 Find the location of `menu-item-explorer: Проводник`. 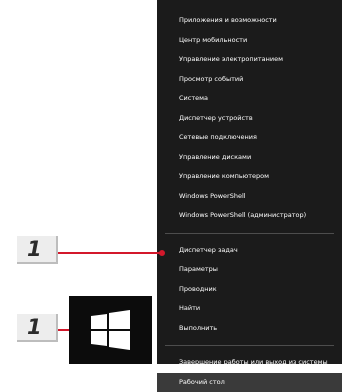

menu-item-explorer: Проводник is located at coordinates (249, 290).